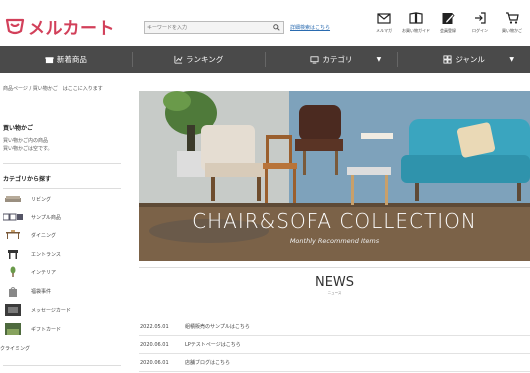 This screenshot has width=530, height=373. Describe the element at coordinates (334, 363) in the screenshot. I see `news-item: 2020.06.01 店舗ブログはこちら` at that location.